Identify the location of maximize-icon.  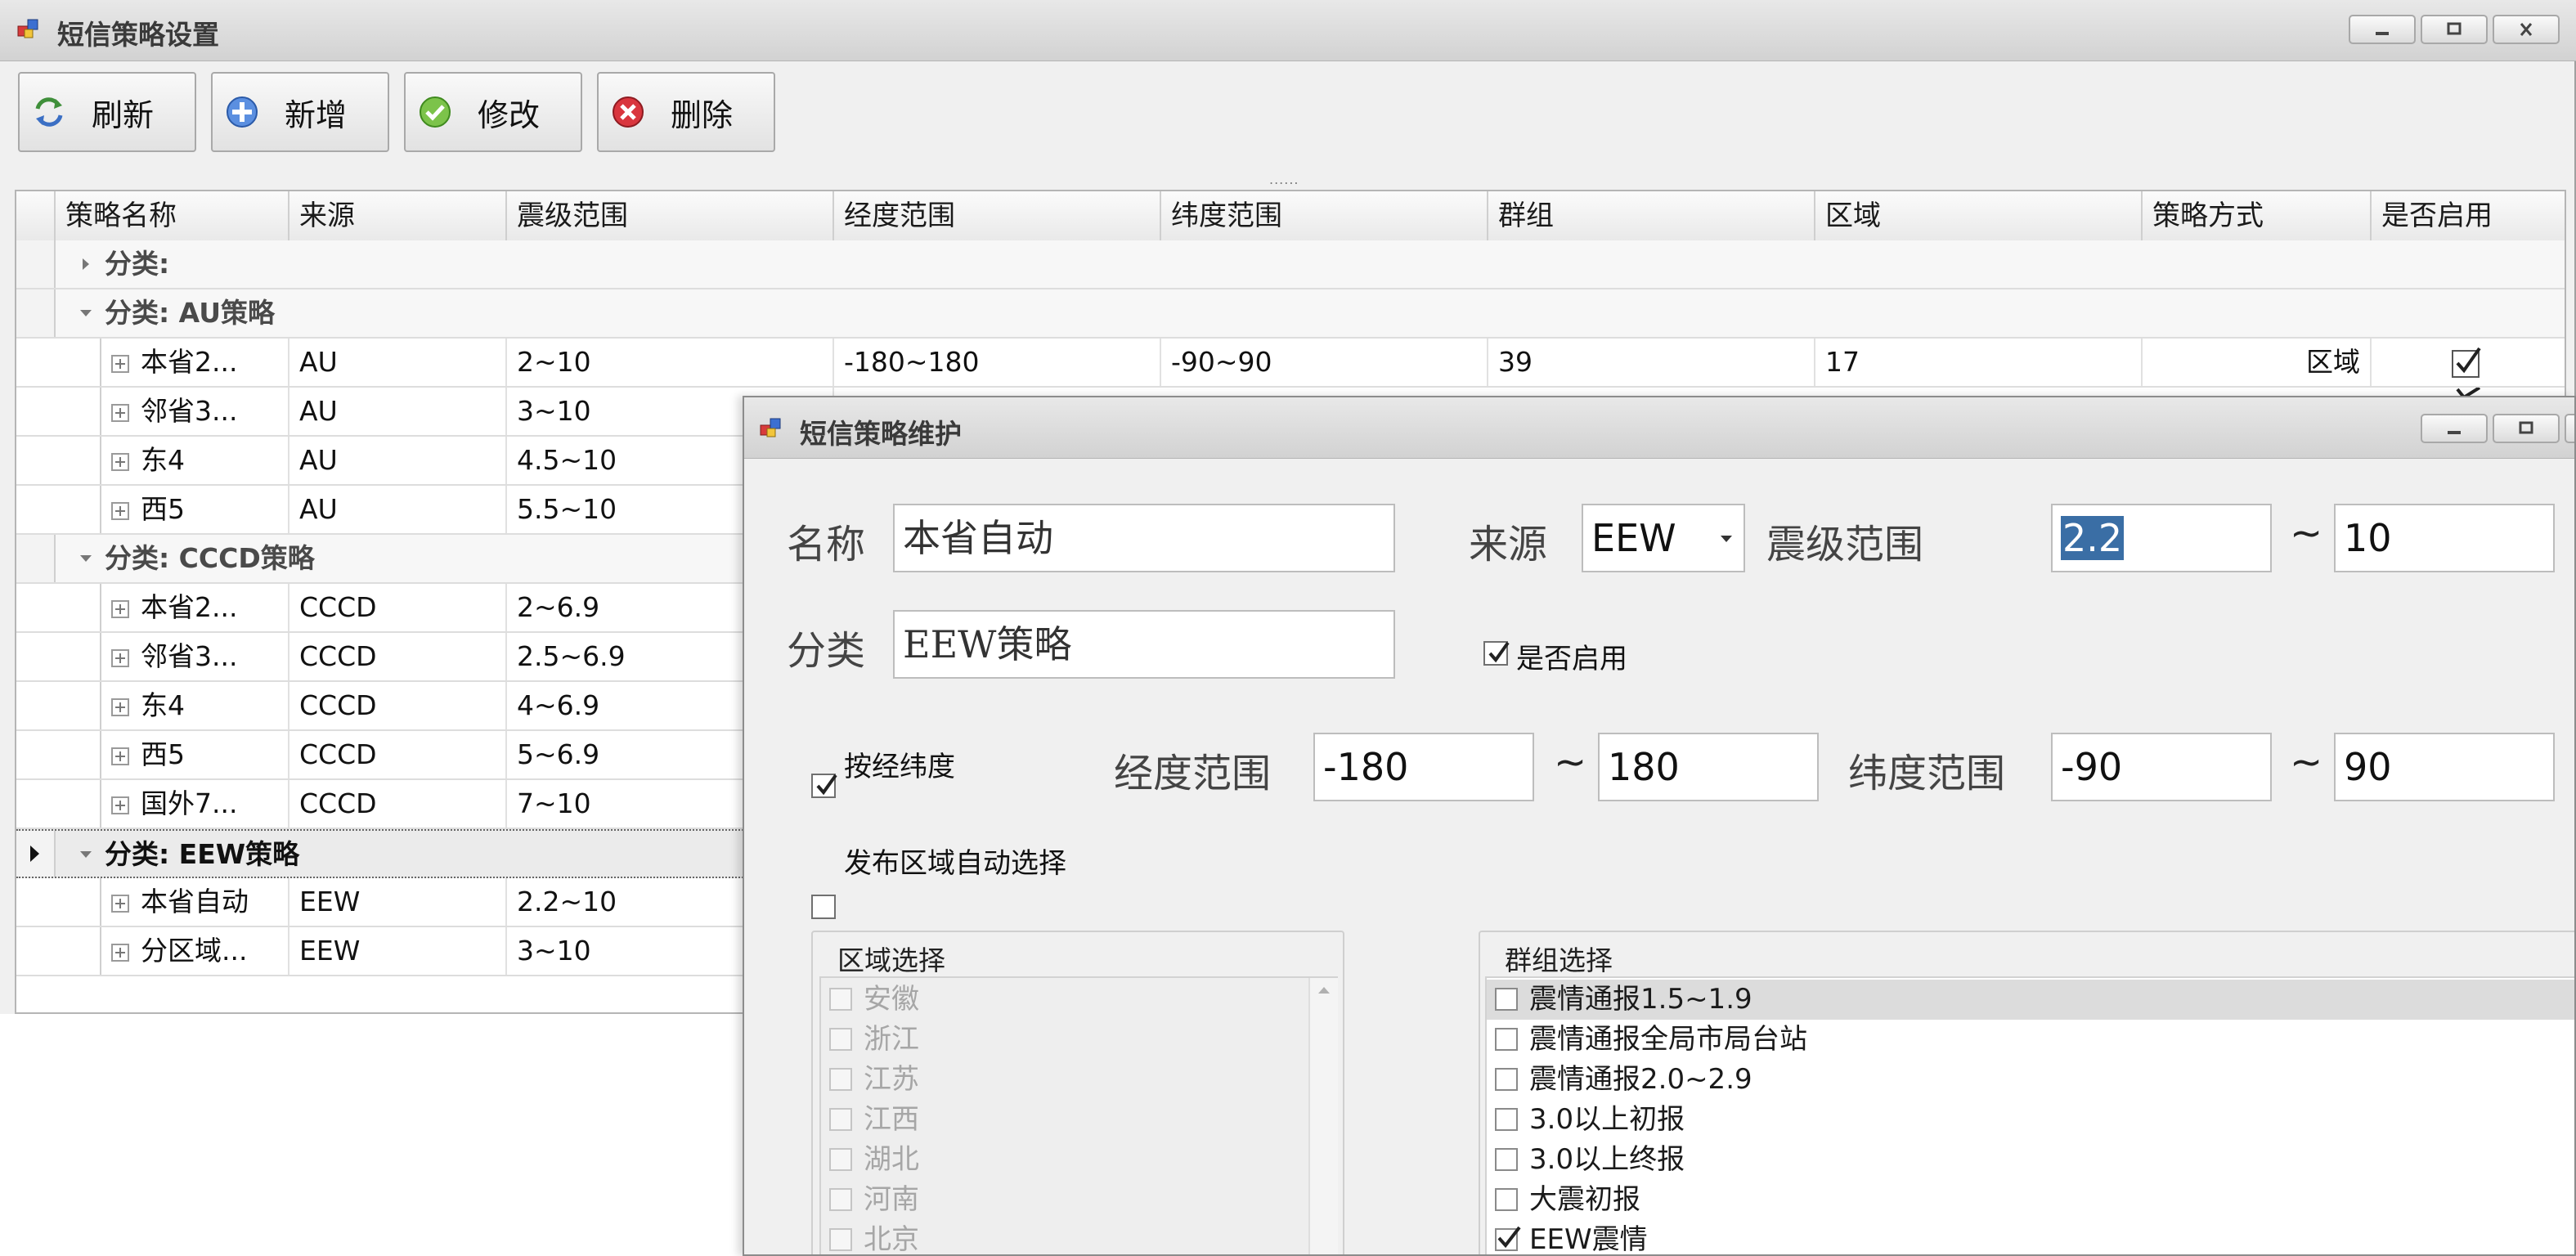
(2526, 427).